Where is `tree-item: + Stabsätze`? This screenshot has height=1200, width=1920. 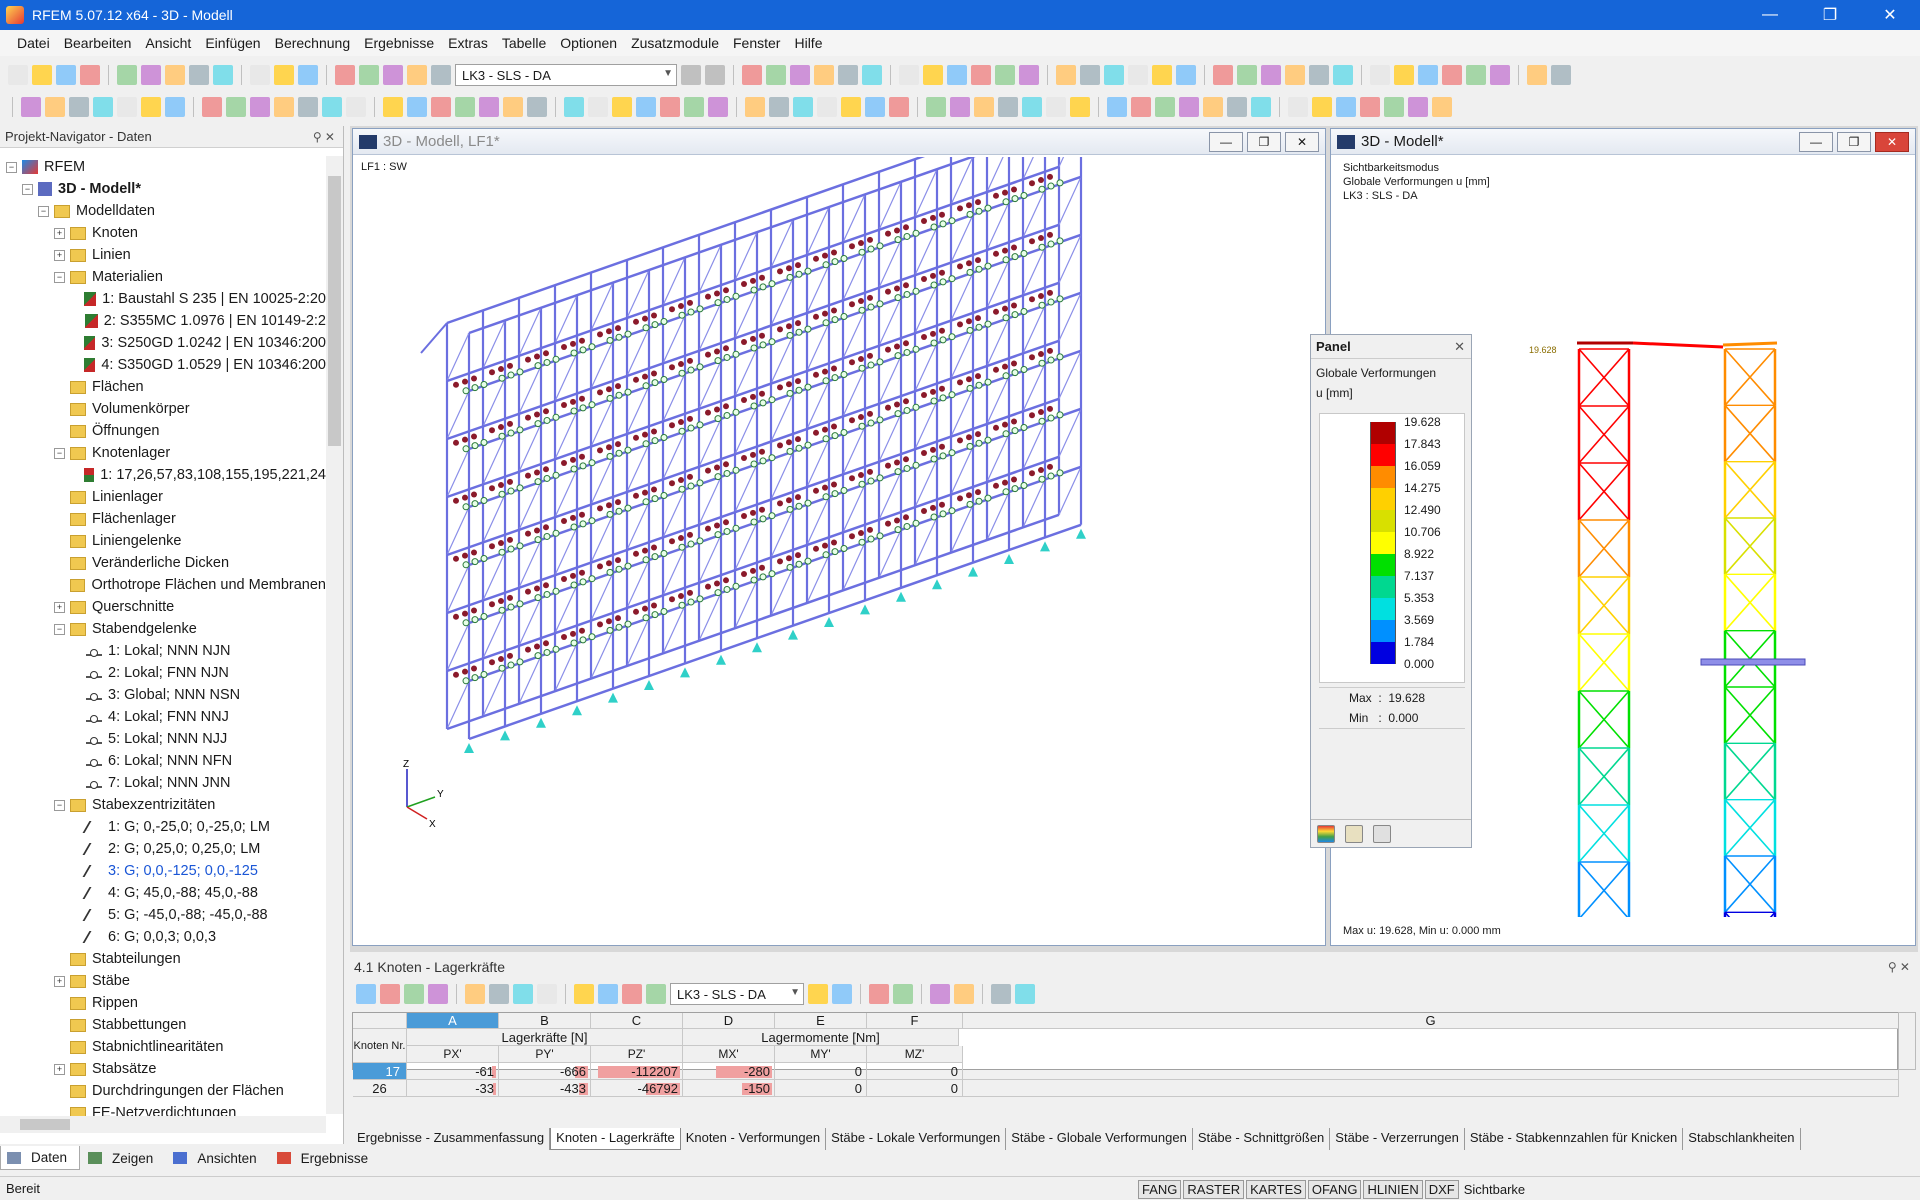 tree-item: + Stabsätze is located at coordinates (163, 1069).